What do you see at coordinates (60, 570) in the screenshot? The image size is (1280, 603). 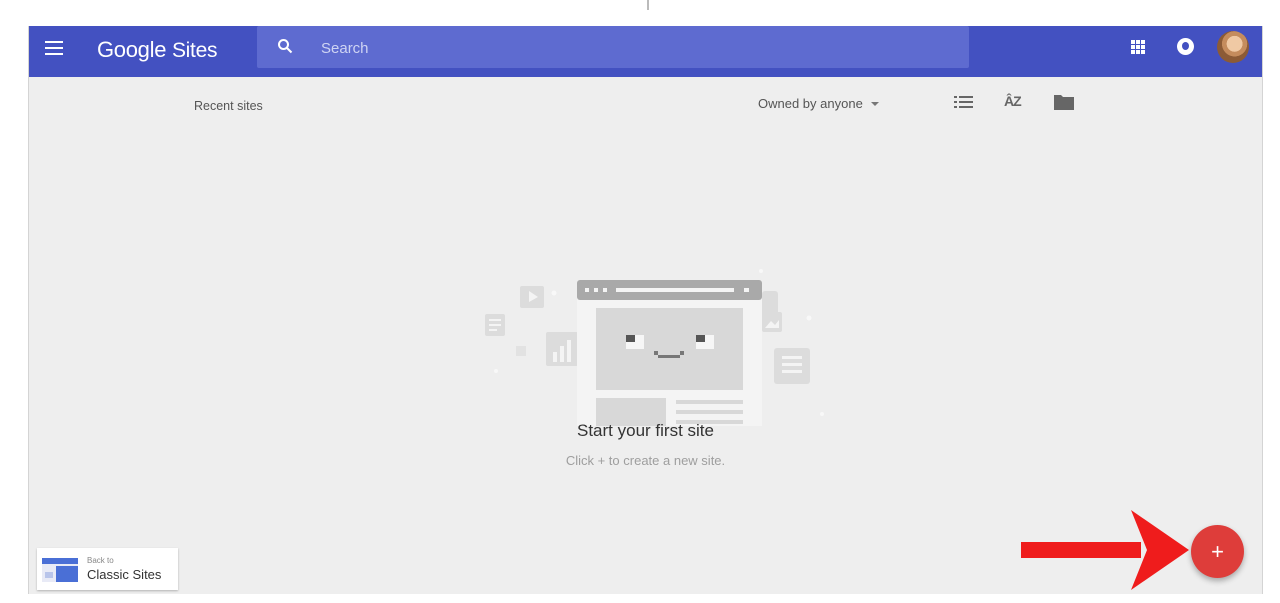 I see `classic-sites-logo-icon` at bounding box center [60, 570].